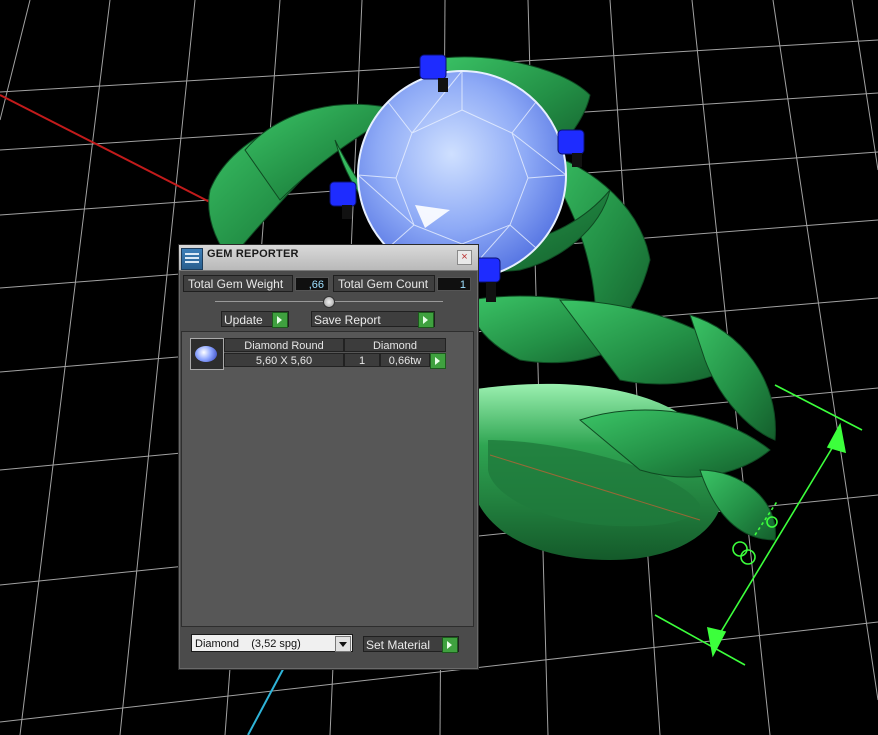  What do you see at coordinates (207, 354) in the screenshot?
I see `gem-thumbnail` at bounding box center [207, 354].